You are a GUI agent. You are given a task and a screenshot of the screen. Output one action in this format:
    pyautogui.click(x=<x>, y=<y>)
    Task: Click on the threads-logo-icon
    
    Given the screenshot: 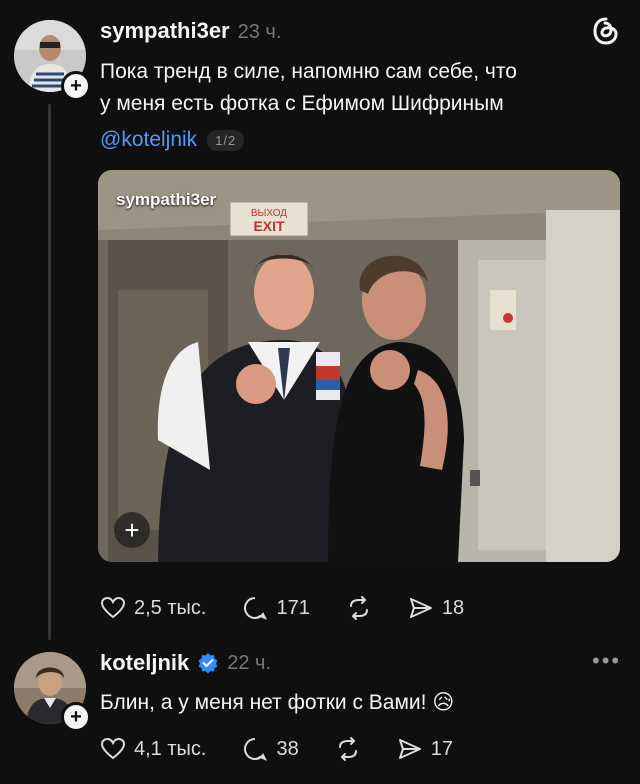 What is the action you would take?
    pyautogui.click(x=606, y=31)
    